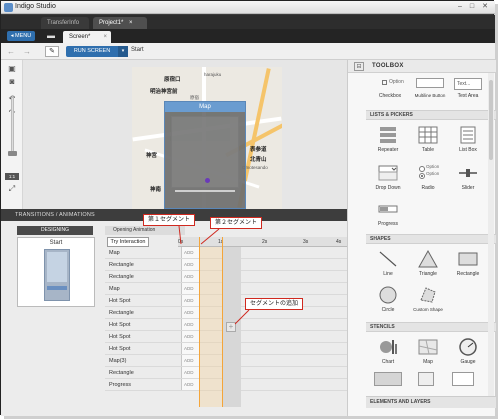 Image resolution: width=500 pixels, height=419 pixels. I want to click on callout-add-segment: セグメントの追加, so click(274, 304).